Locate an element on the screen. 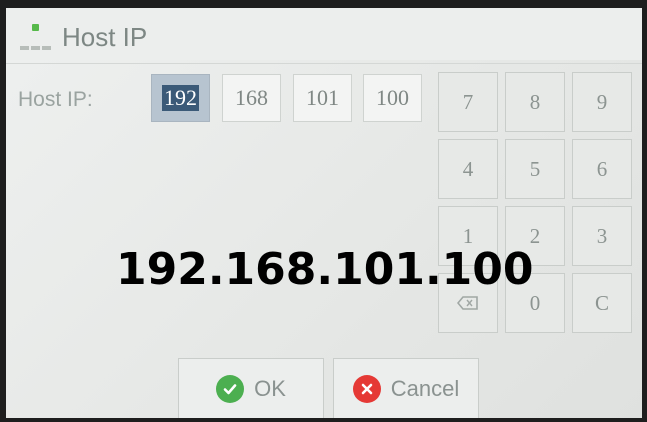 The height and width of the screenshot is (422, 647). checkmark-icon is located at coordinates (230, 389).